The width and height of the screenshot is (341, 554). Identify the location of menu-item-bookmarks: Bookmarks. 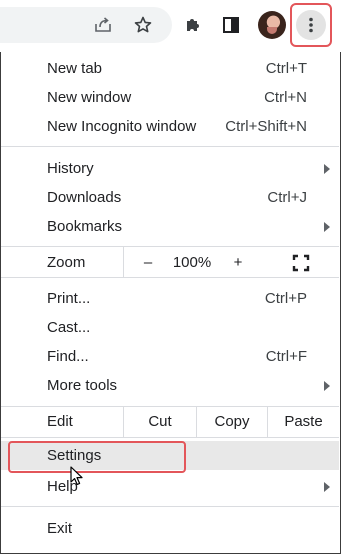
(170, 226).